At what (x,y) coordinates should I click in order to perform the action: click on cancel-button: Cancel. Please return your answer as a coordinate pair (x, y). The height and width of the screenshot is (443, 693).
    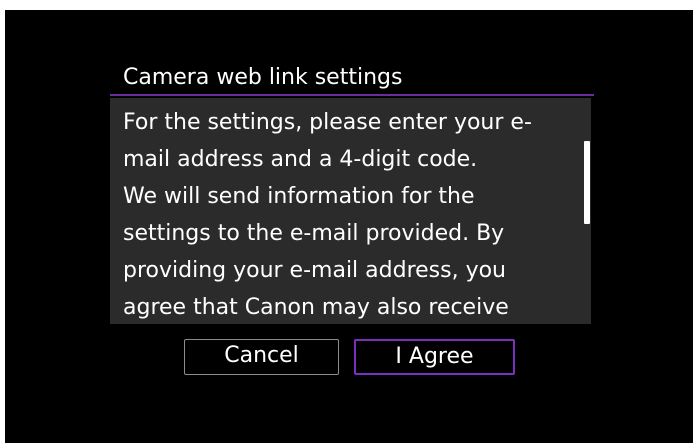
    Looking at the image, I should click on (261, 357).